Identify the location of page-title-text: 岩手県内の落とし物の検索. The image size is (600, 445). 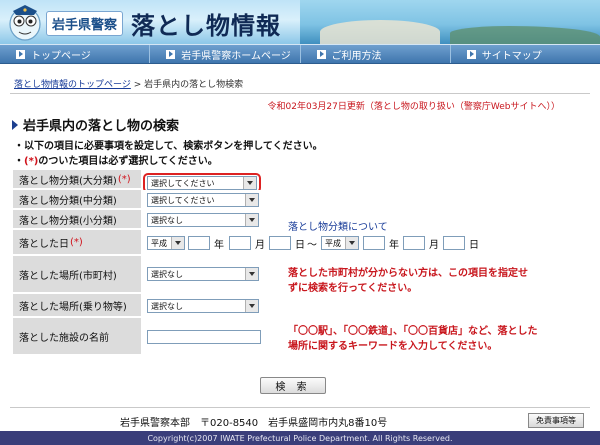
(101, 126).